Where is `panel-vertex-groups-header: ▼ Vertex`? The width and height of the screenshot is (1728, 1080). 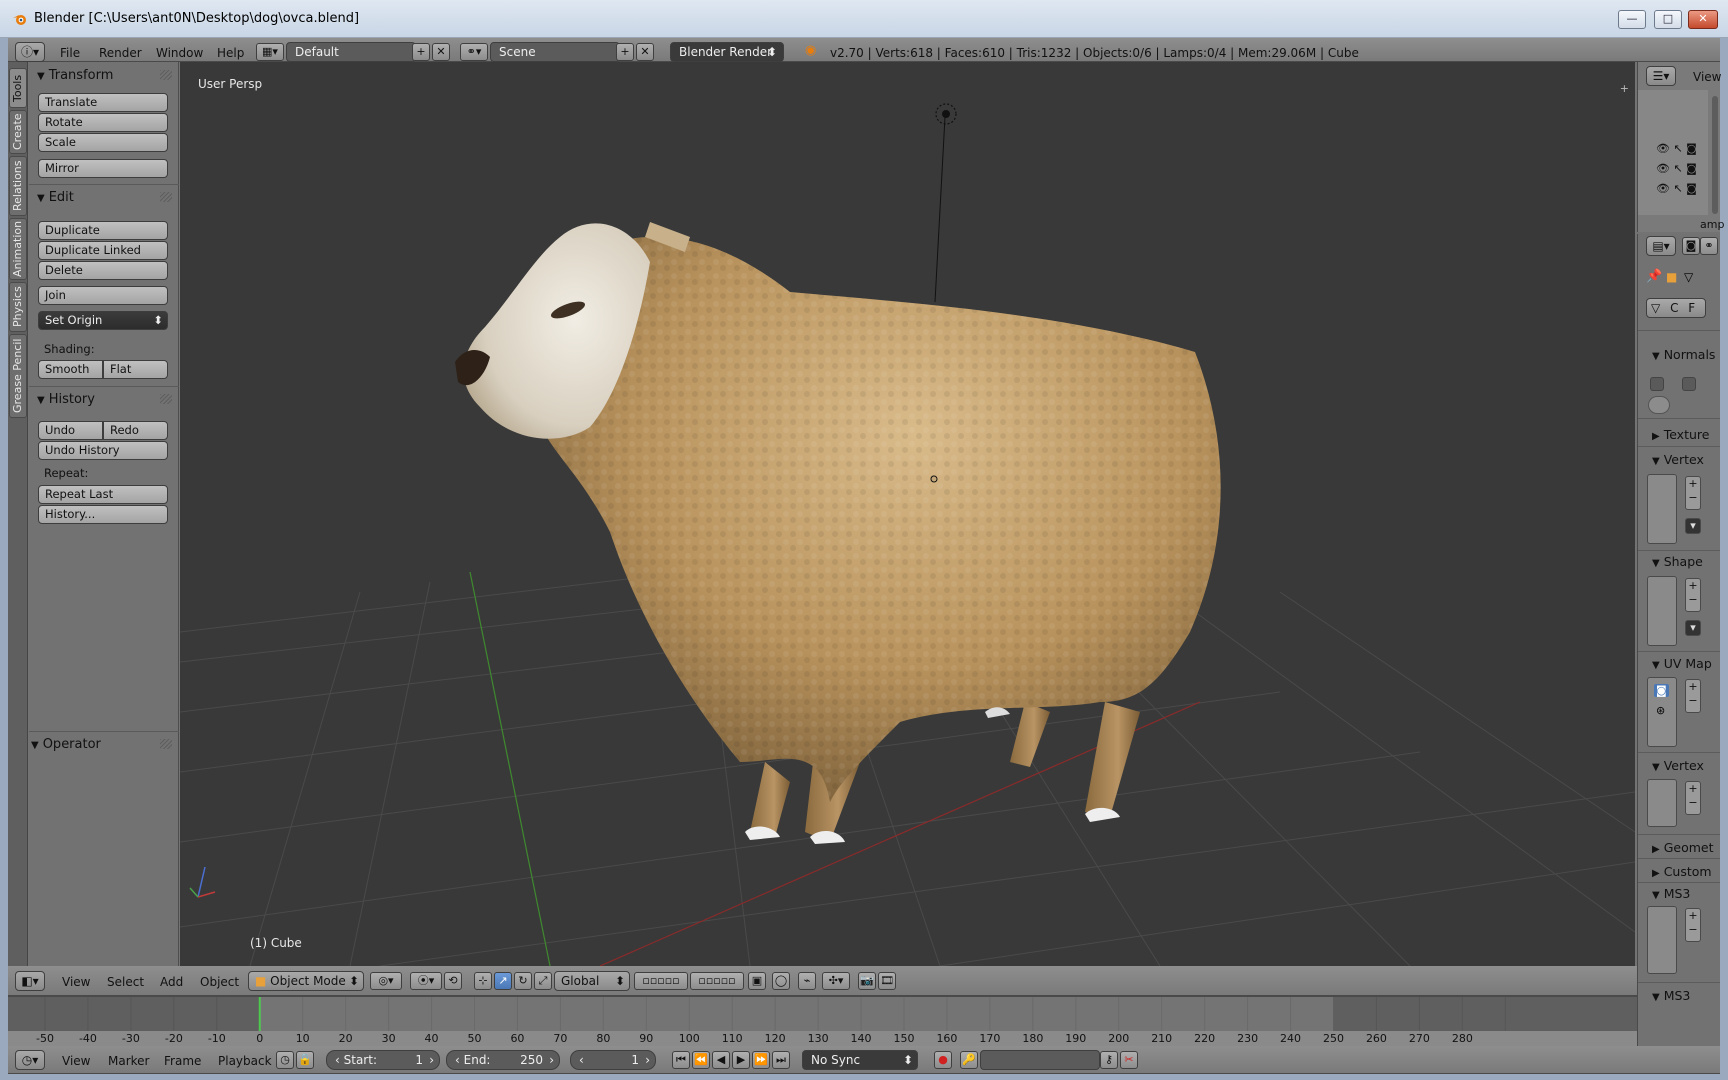
panel-vertex-groups-header: ▼ Vertex is located at coordinates (1678, 459).